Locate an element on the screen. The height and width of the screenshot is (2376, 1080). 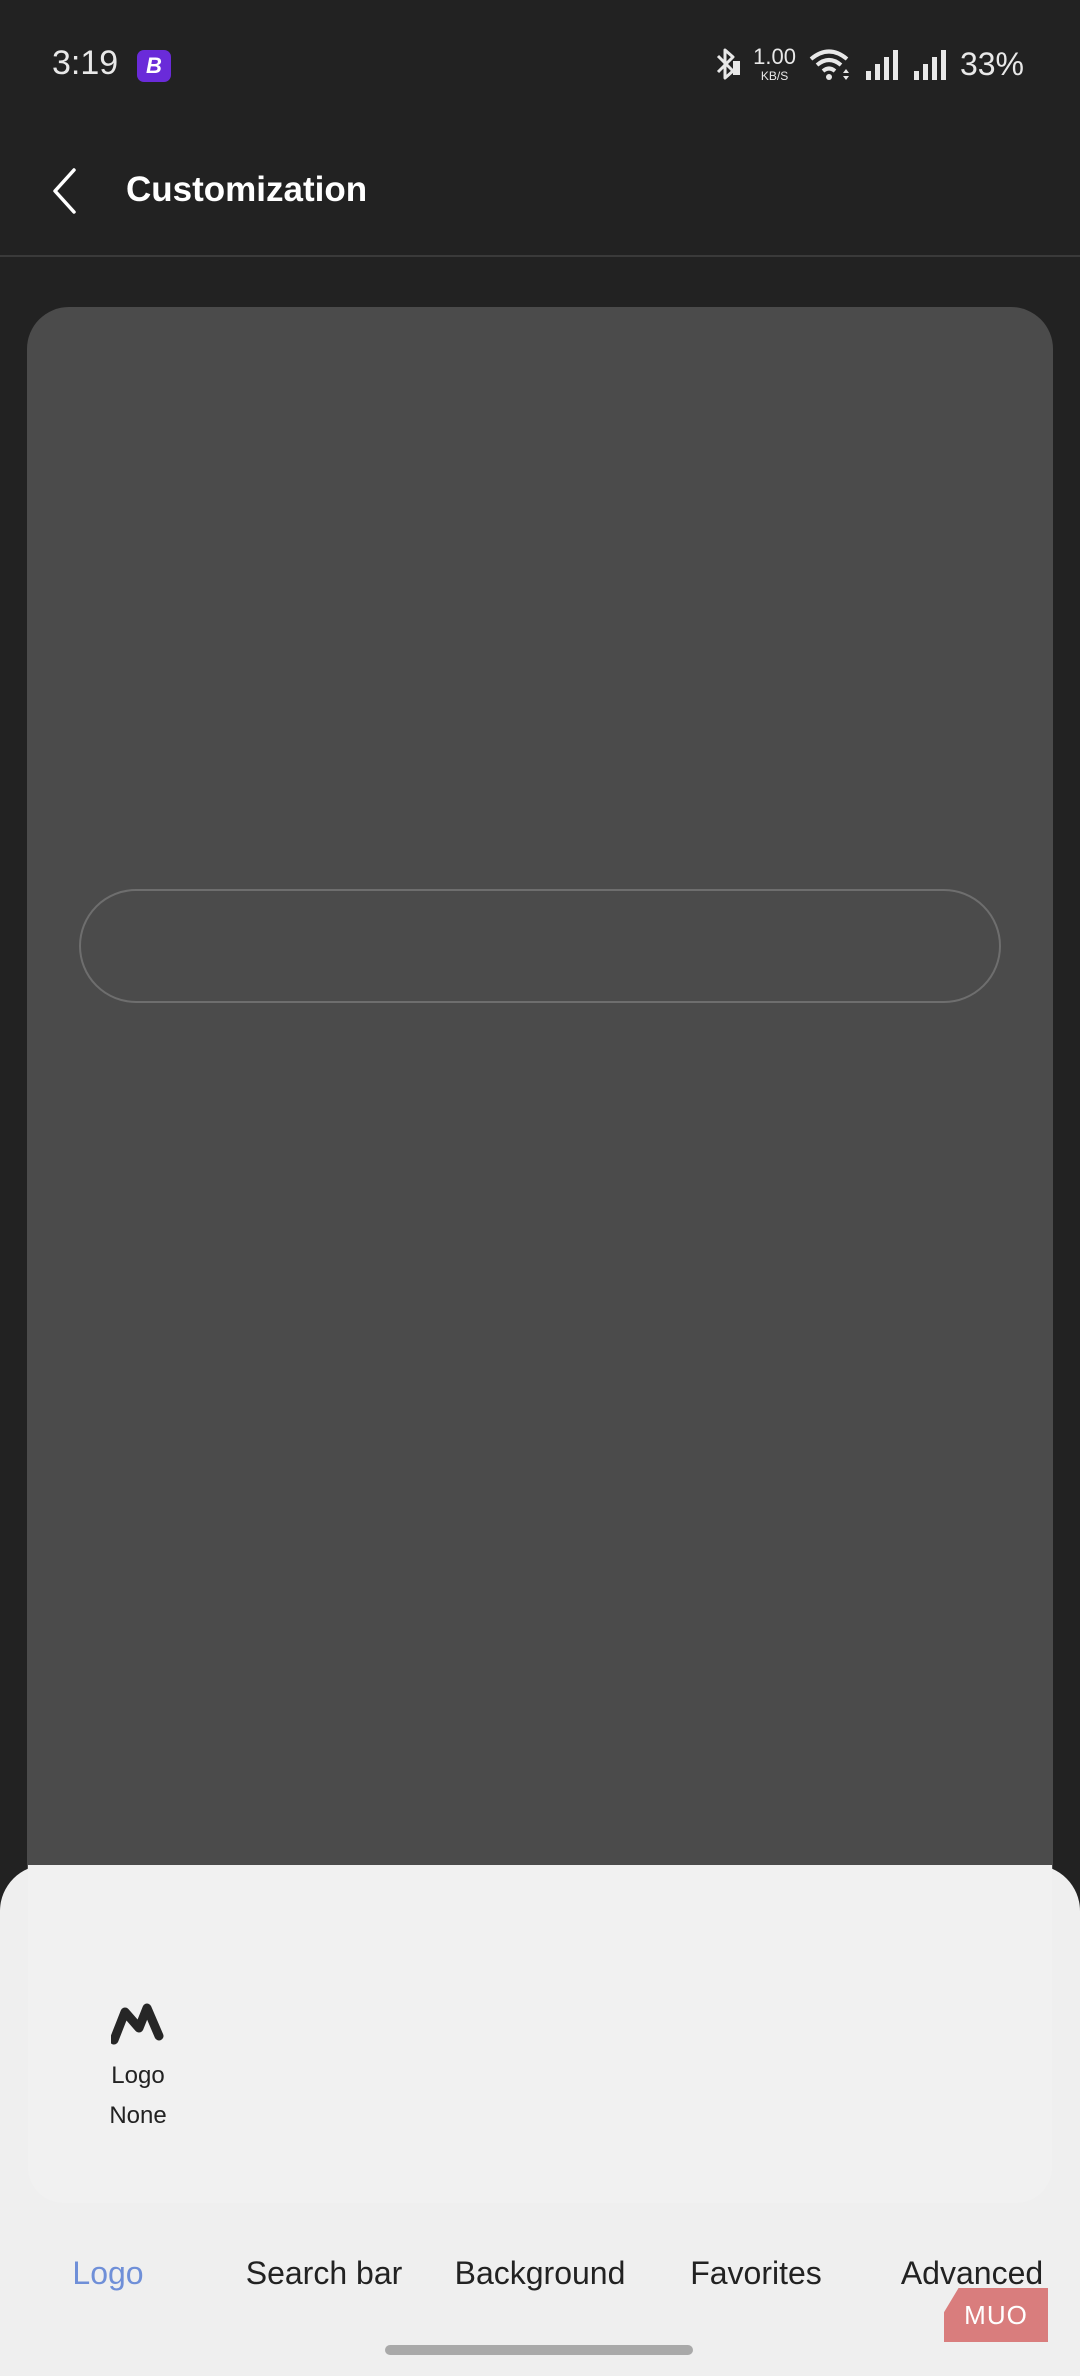
options-panel: Logo None is located at coordinates (540, 2034).